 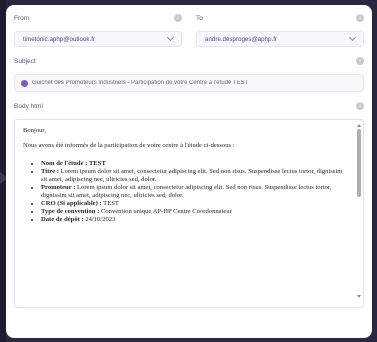 I want to click on from-label: From, so click(x=22, y=18).